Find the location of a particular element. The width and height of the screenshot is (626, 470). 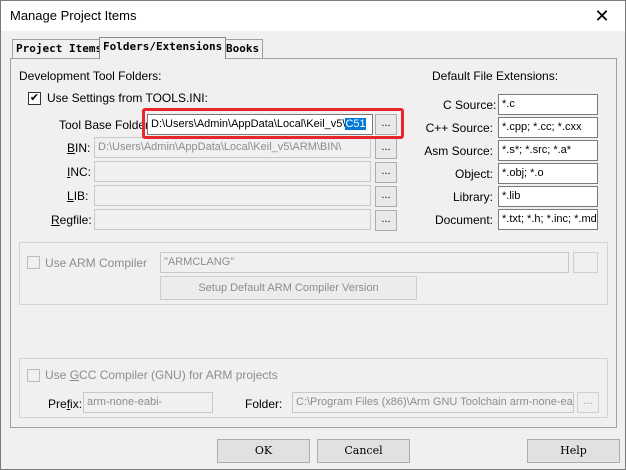

lib-label: LIB: is located at coordinates (78, 196).